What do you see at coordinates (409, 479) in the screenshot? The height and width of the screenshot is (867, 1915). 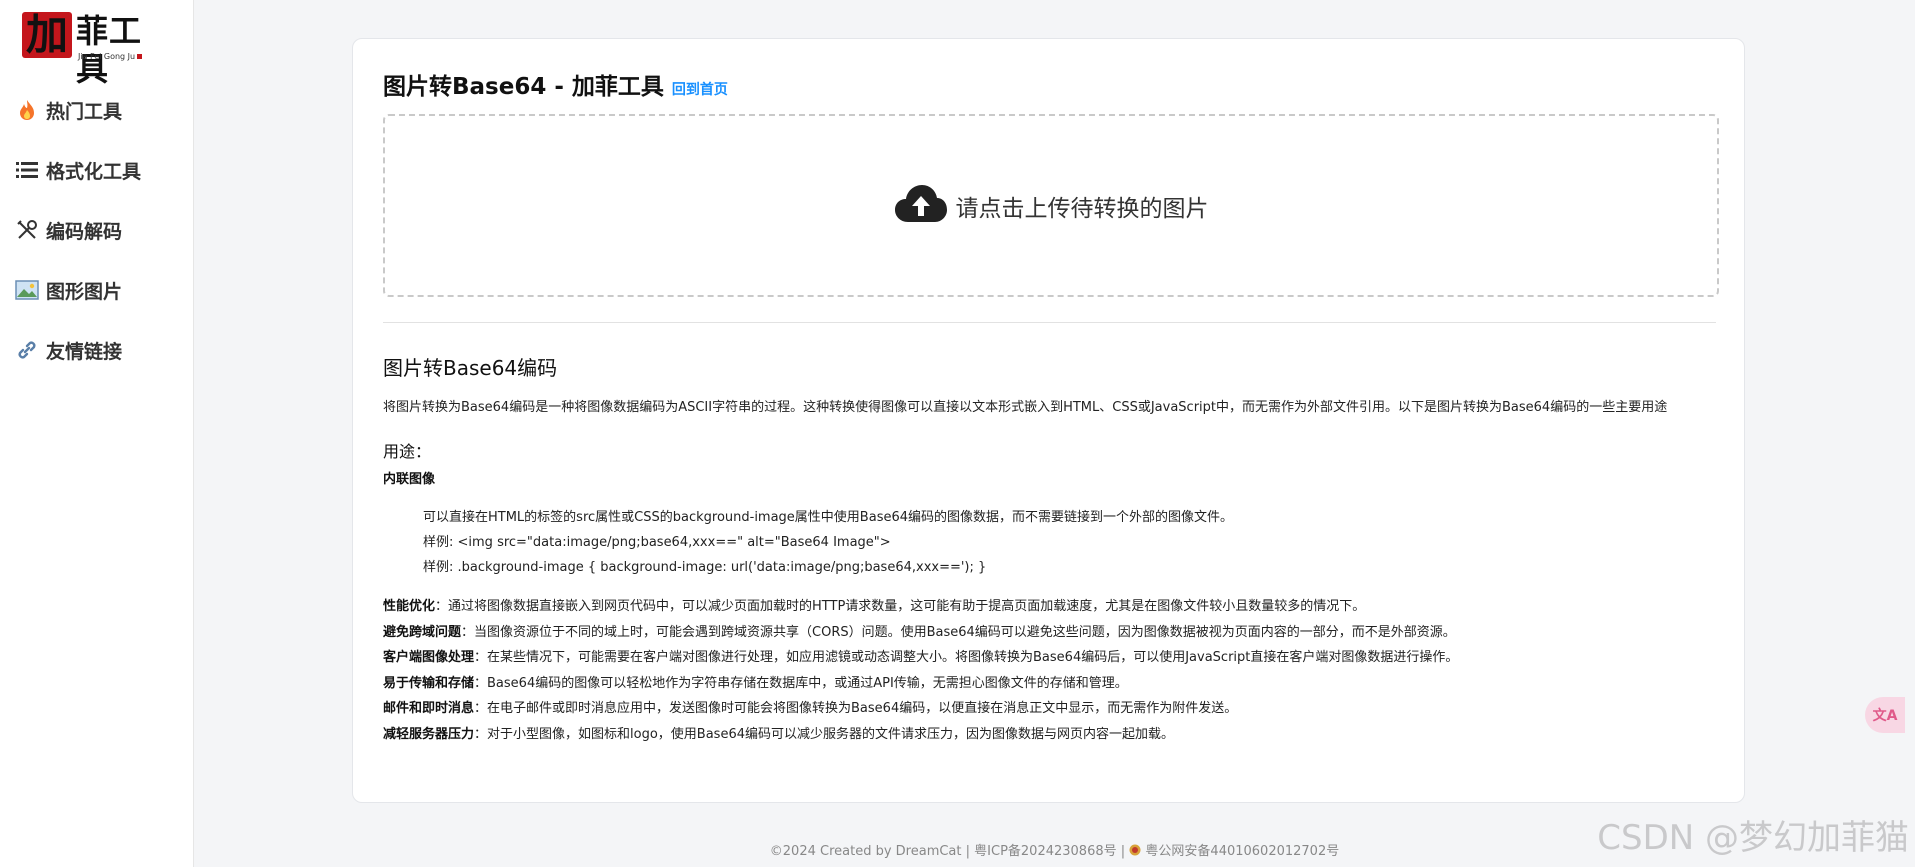 I see `inline-image-heading: 内联图像` at bounding box center [409, 479].